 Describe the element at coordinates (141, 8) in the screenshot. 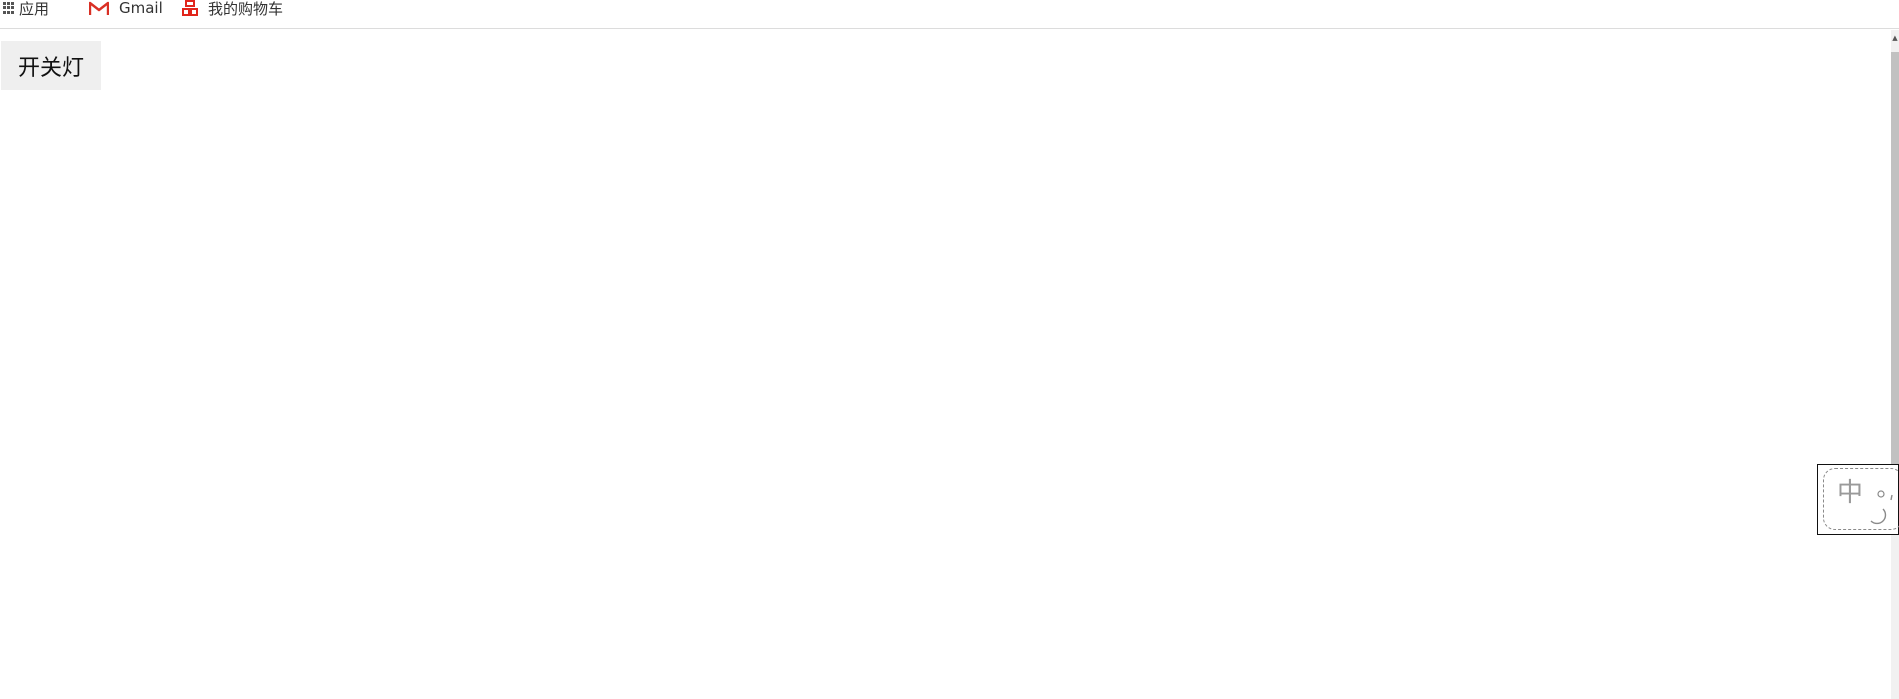

I see `bookmark-gmail-label: Gmail` at that location.